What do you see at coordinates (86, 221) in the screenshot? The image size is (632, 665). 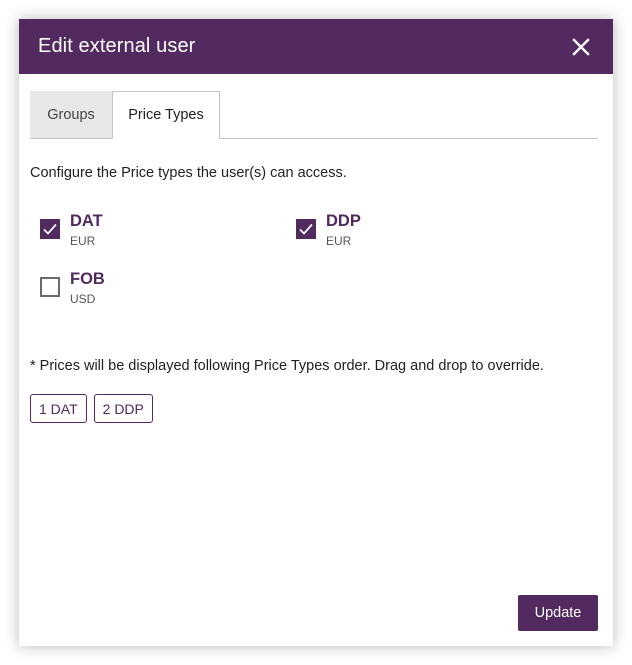 I see `option-name: DAT` at bounding box center [86, 221].